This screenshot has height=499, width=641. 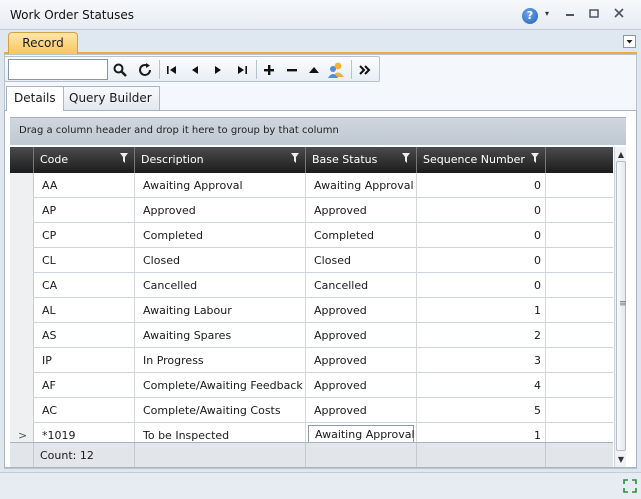 I want to click on cell-code: AA, so click(x=84, y=185).